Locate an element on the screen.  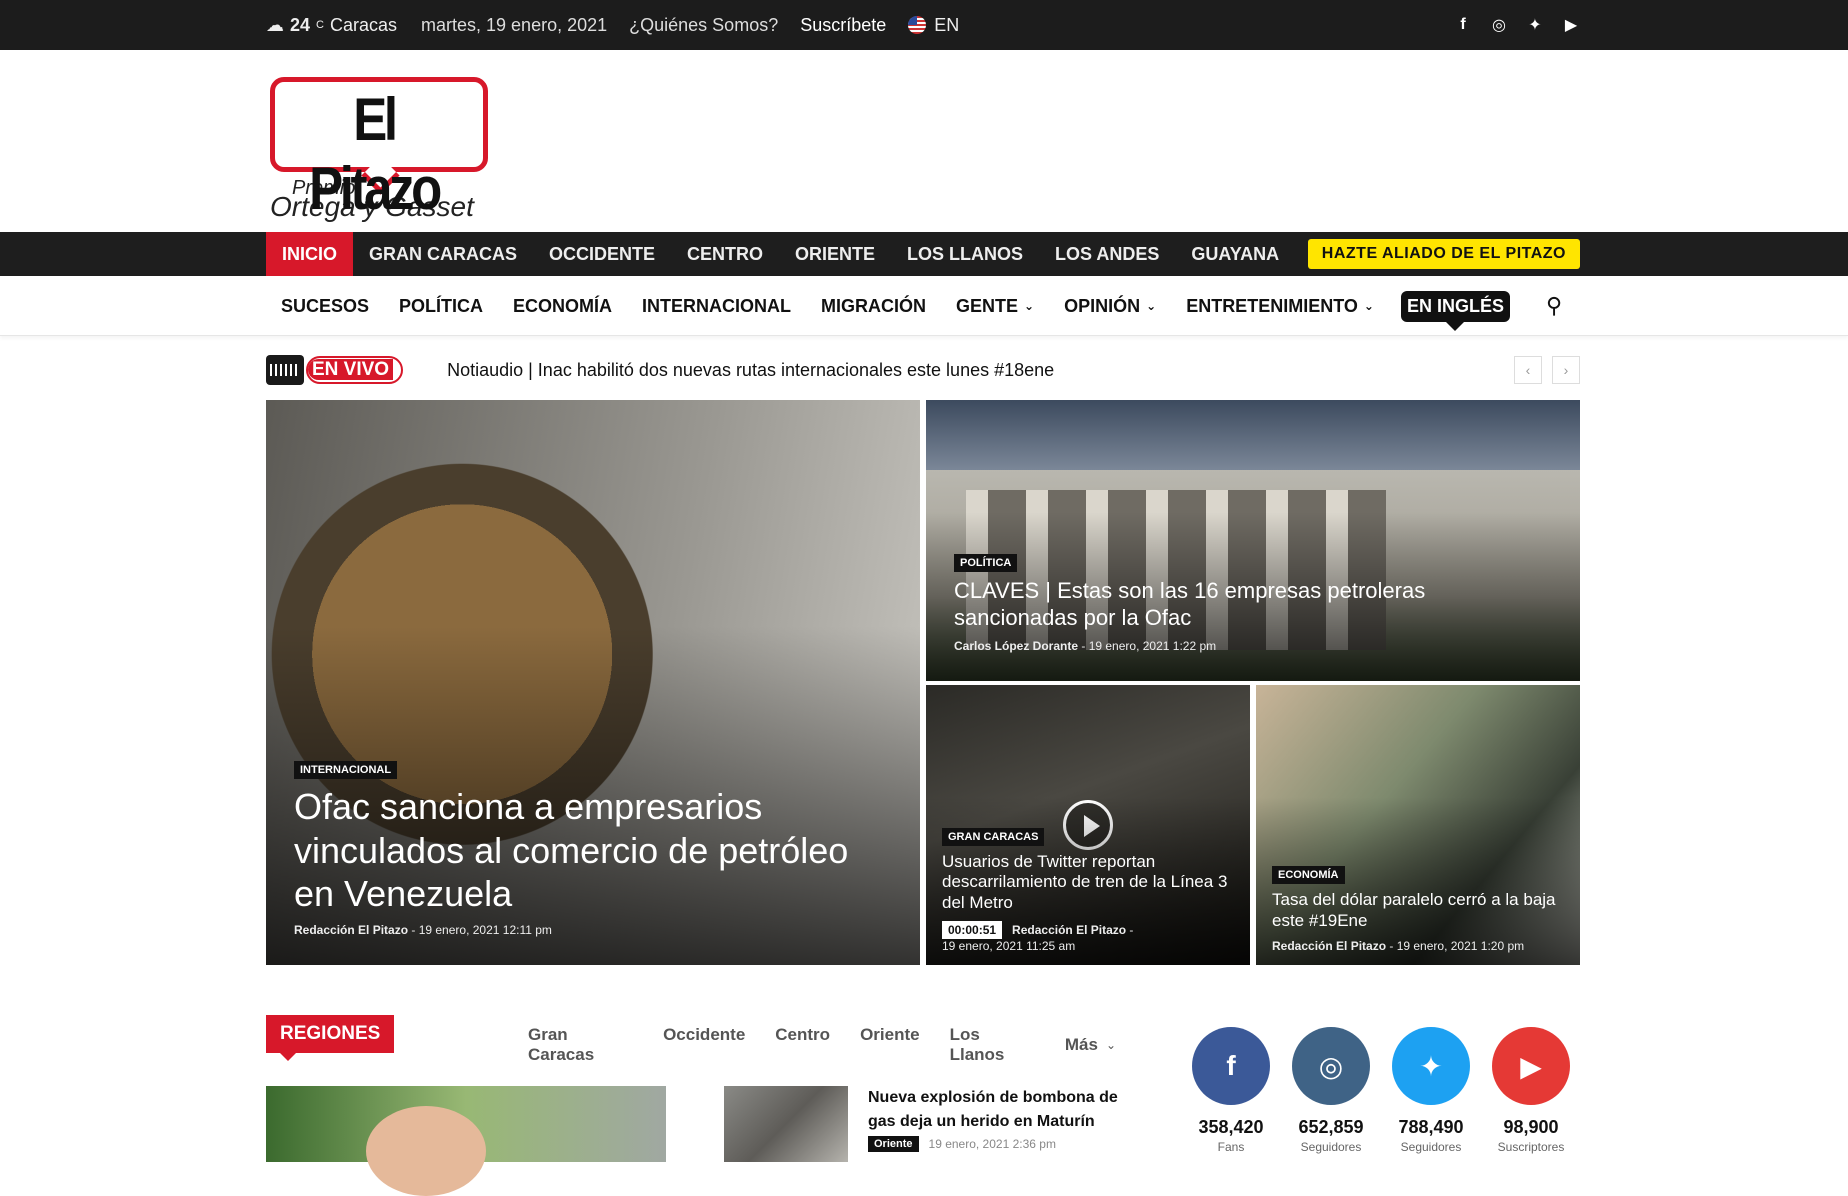
facebook-counter: f 358,420 Fans is located at coordinates (1231, 1090).